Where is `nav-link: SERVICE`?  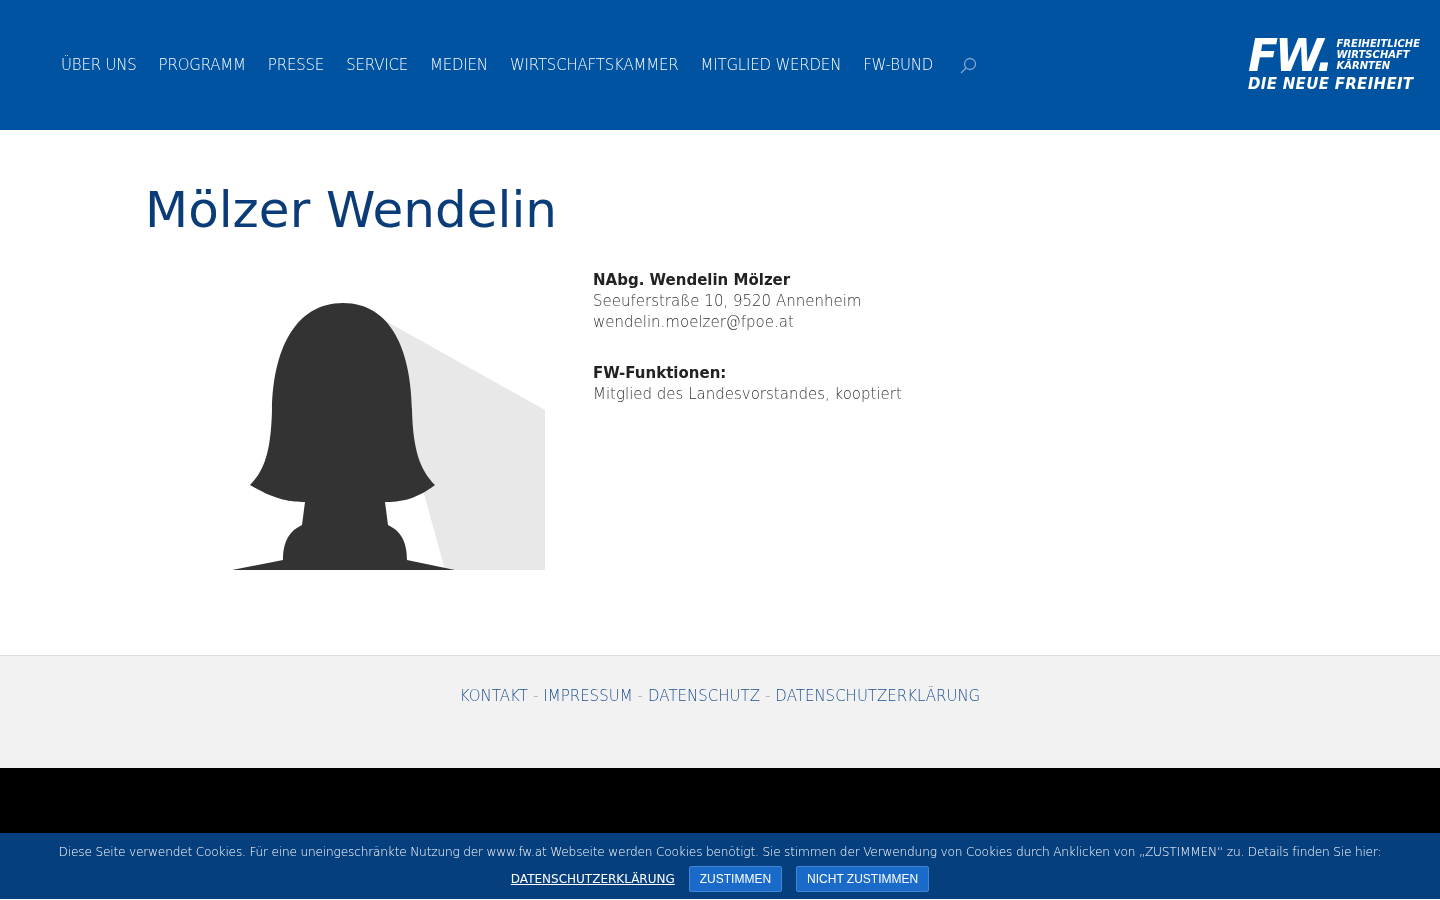
nav-link: SERVICE is located at coordinates (377, 65).